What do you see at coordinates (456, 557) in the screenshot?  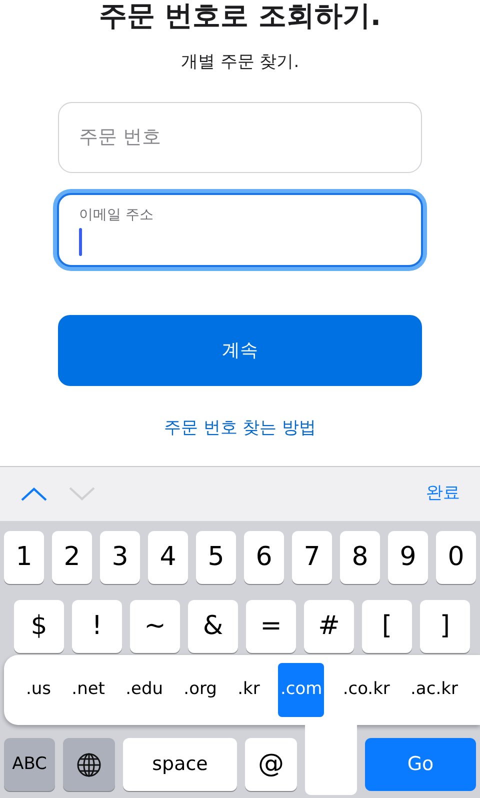 I see `keyboard-key: 0` at bounding box center [456, 557].